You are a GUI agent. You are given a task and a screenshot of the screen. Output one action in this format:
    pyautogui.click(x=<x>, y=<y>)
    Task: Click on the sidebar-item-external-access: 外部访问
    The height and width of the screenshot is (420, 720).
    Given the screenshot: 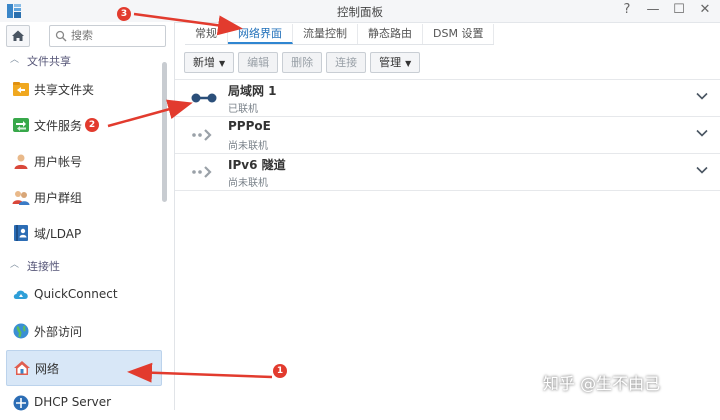 What is the action you would take?
    pyautogui.click(x=83, y=331)
    